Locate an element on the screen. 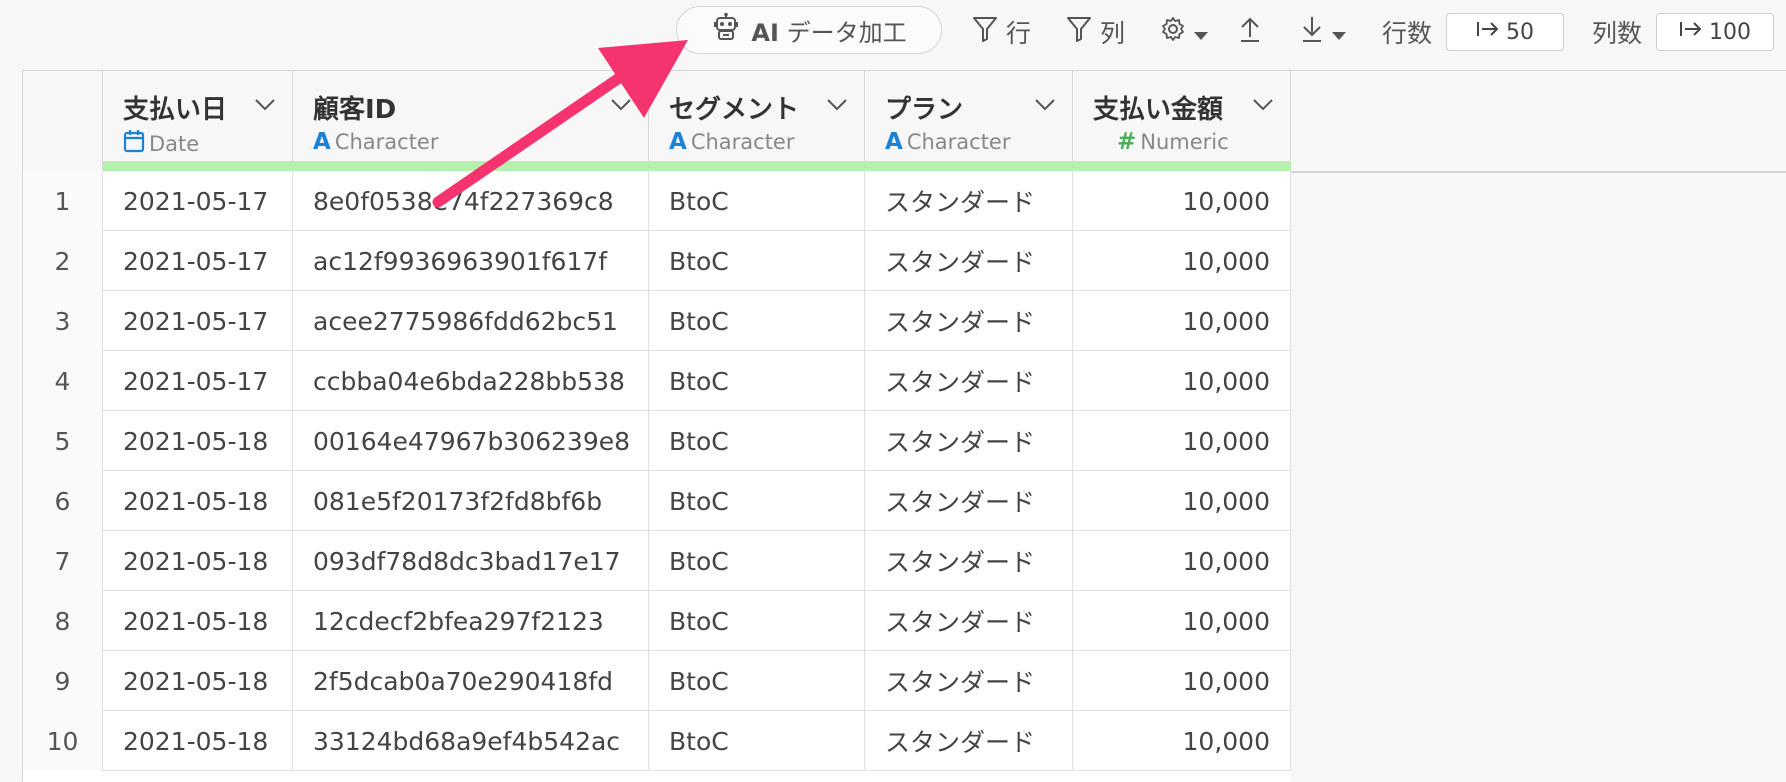  toolbar: AI データ加工 行 列 行数 50 列数 100 is located at coordinates (893, 32).